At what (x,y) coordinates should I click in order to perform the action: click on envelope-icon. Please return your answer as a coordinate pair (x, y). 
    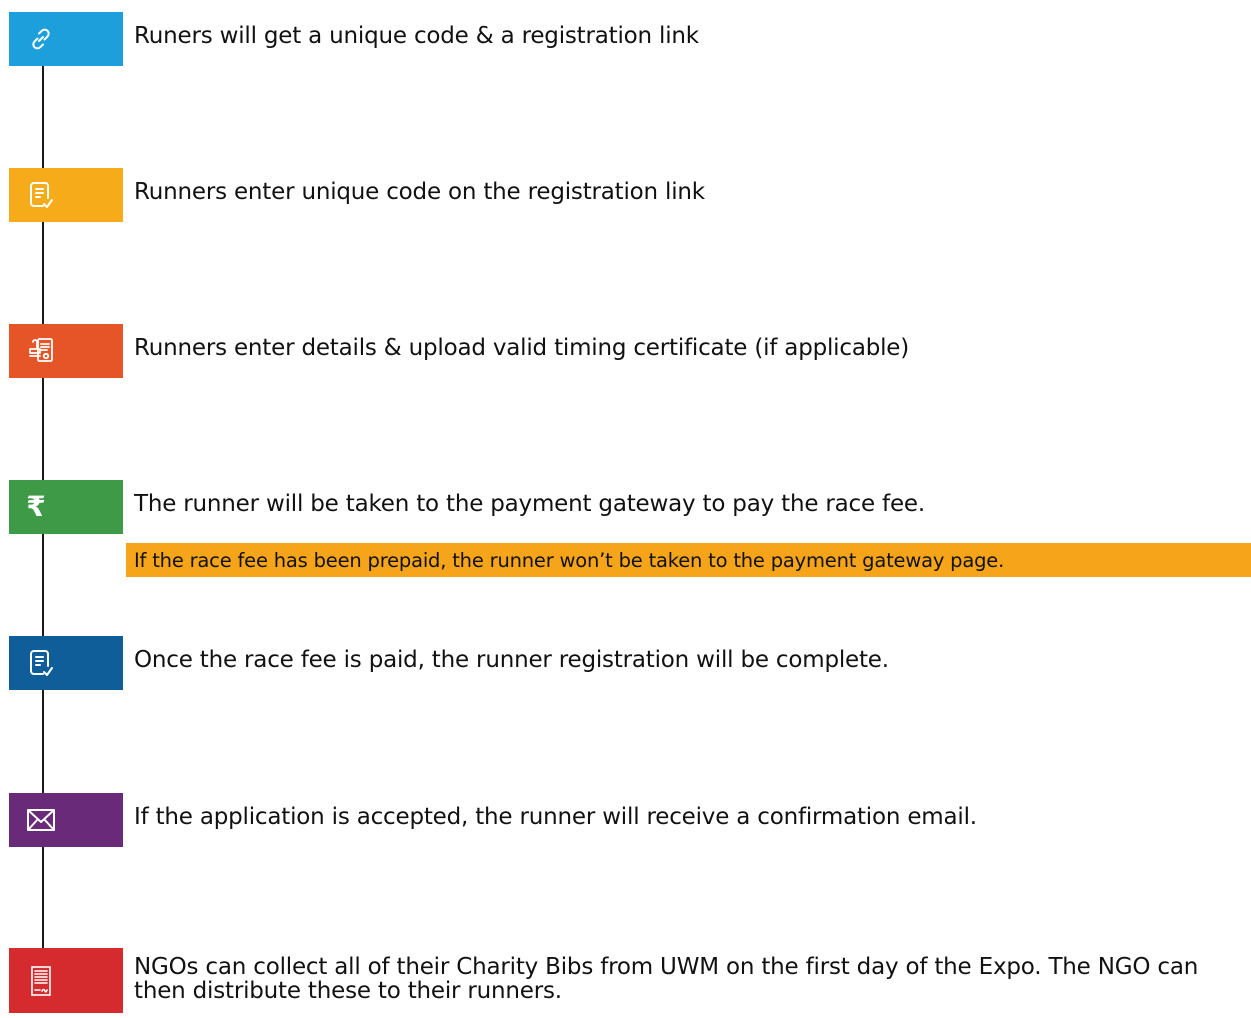
    Looking at the image, I should click on (41, 820).